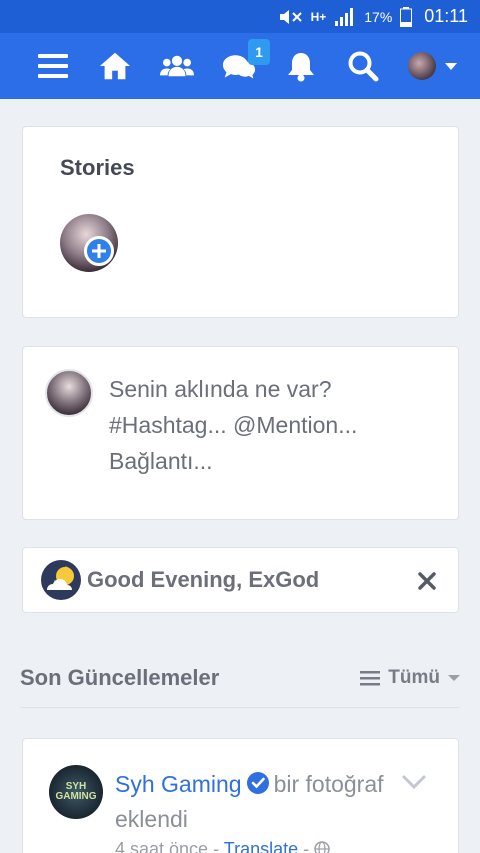  Describe the element at coordinates (260, 802) in the screenshot. I see `post-header: Syh Gaming bir fotoğraf eklendi` at that location.